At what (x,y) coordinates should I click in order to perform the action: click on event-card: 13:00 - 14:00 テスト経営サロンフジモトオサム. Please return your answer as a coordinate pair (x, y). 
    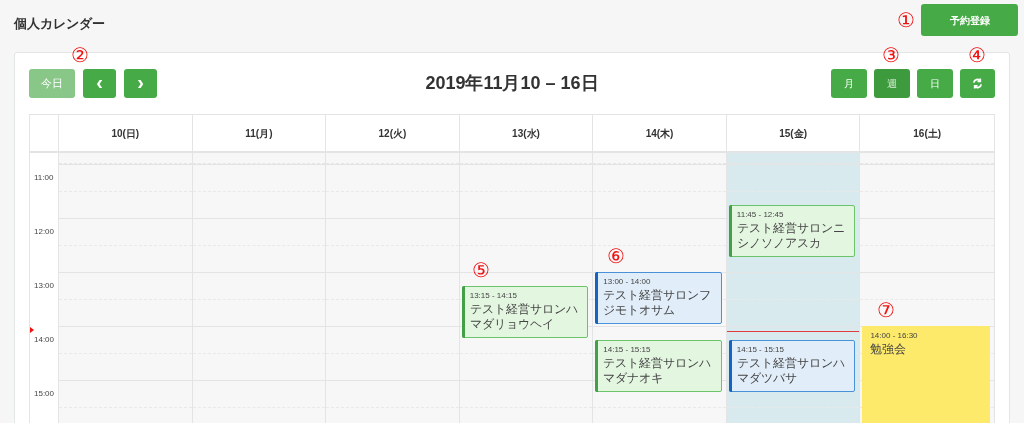
    Looking at the image, I should click on (658, 298).